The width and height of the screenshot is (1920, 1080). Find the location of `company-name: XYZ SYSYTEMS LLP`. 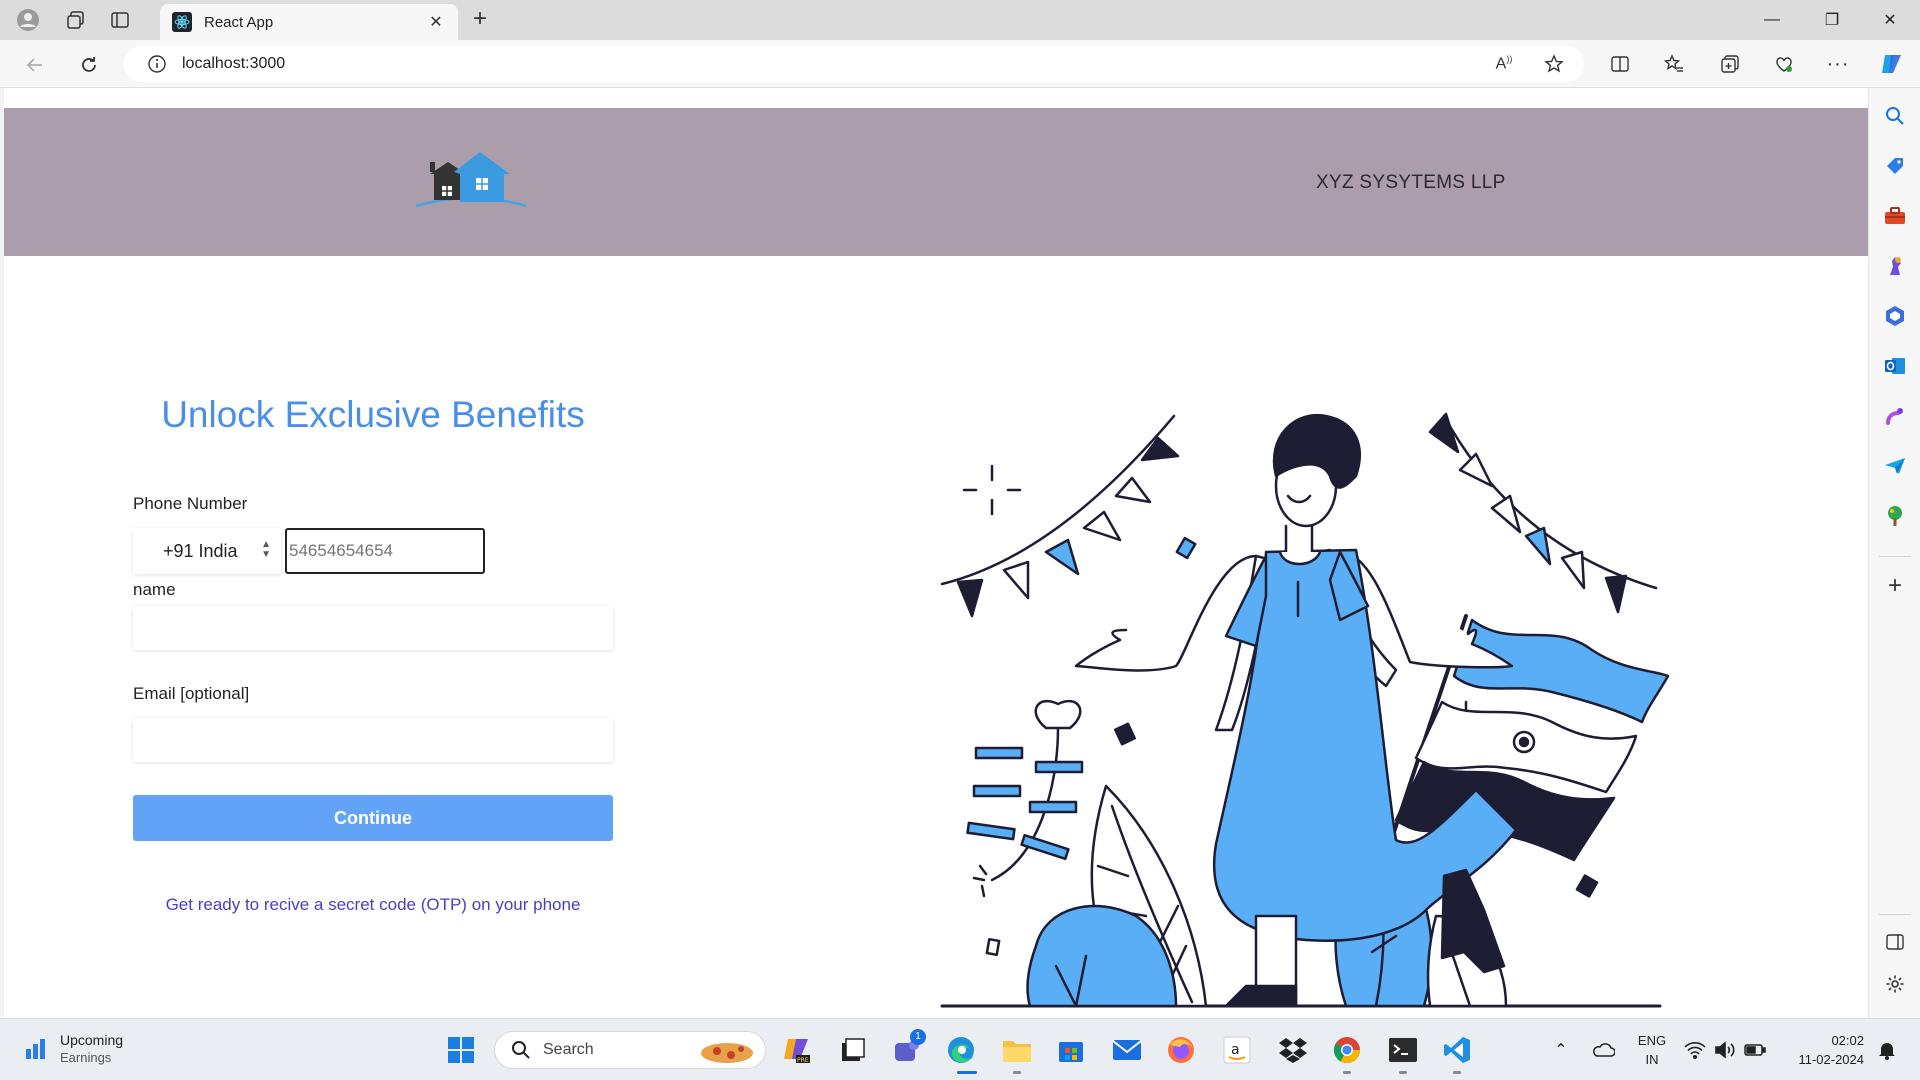

company-name: XYZ SYSYTEMS LLP is located at coordinates (1411, 182).